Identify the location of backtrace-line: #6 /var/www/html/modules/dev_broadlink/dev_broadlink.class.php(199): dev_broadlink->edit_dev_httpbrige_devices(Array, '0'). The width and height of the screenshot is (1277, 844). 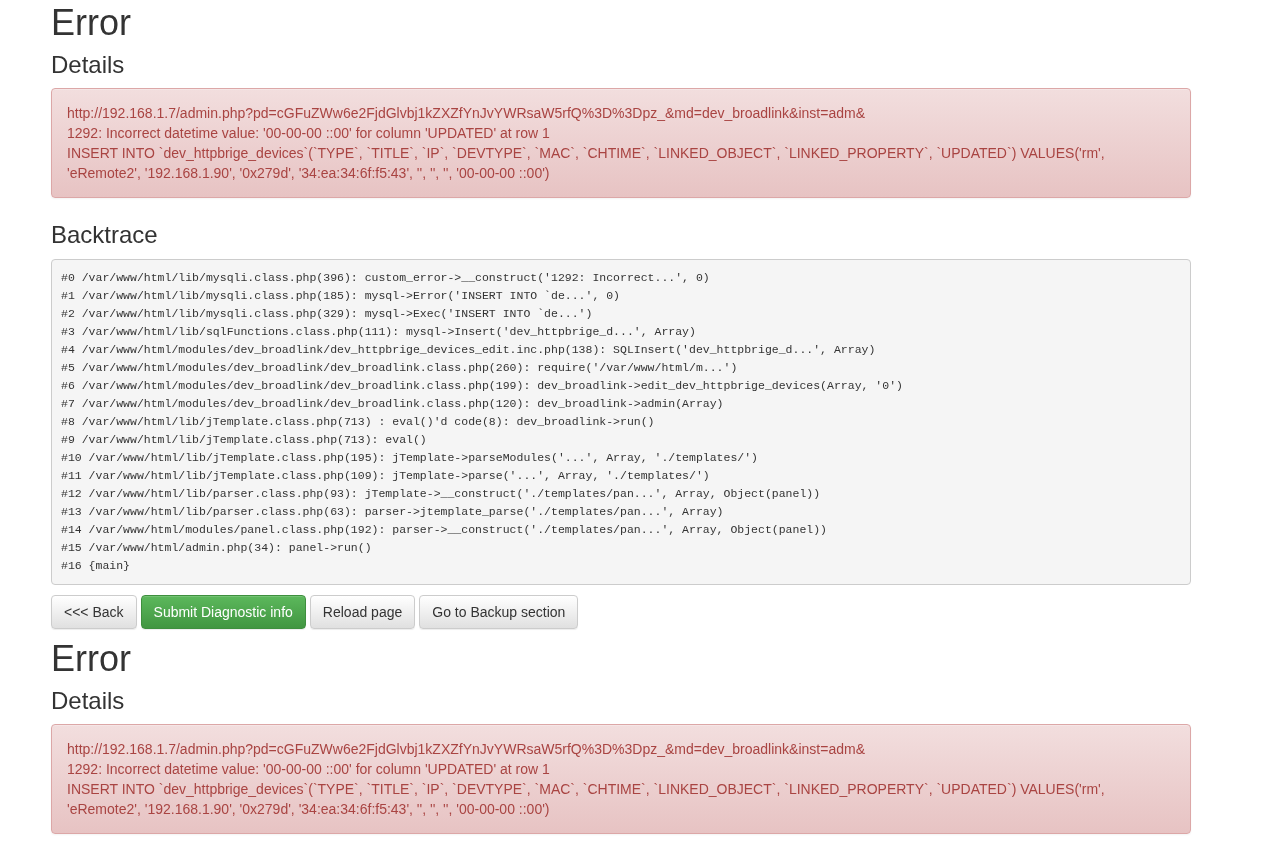
(482, 386).